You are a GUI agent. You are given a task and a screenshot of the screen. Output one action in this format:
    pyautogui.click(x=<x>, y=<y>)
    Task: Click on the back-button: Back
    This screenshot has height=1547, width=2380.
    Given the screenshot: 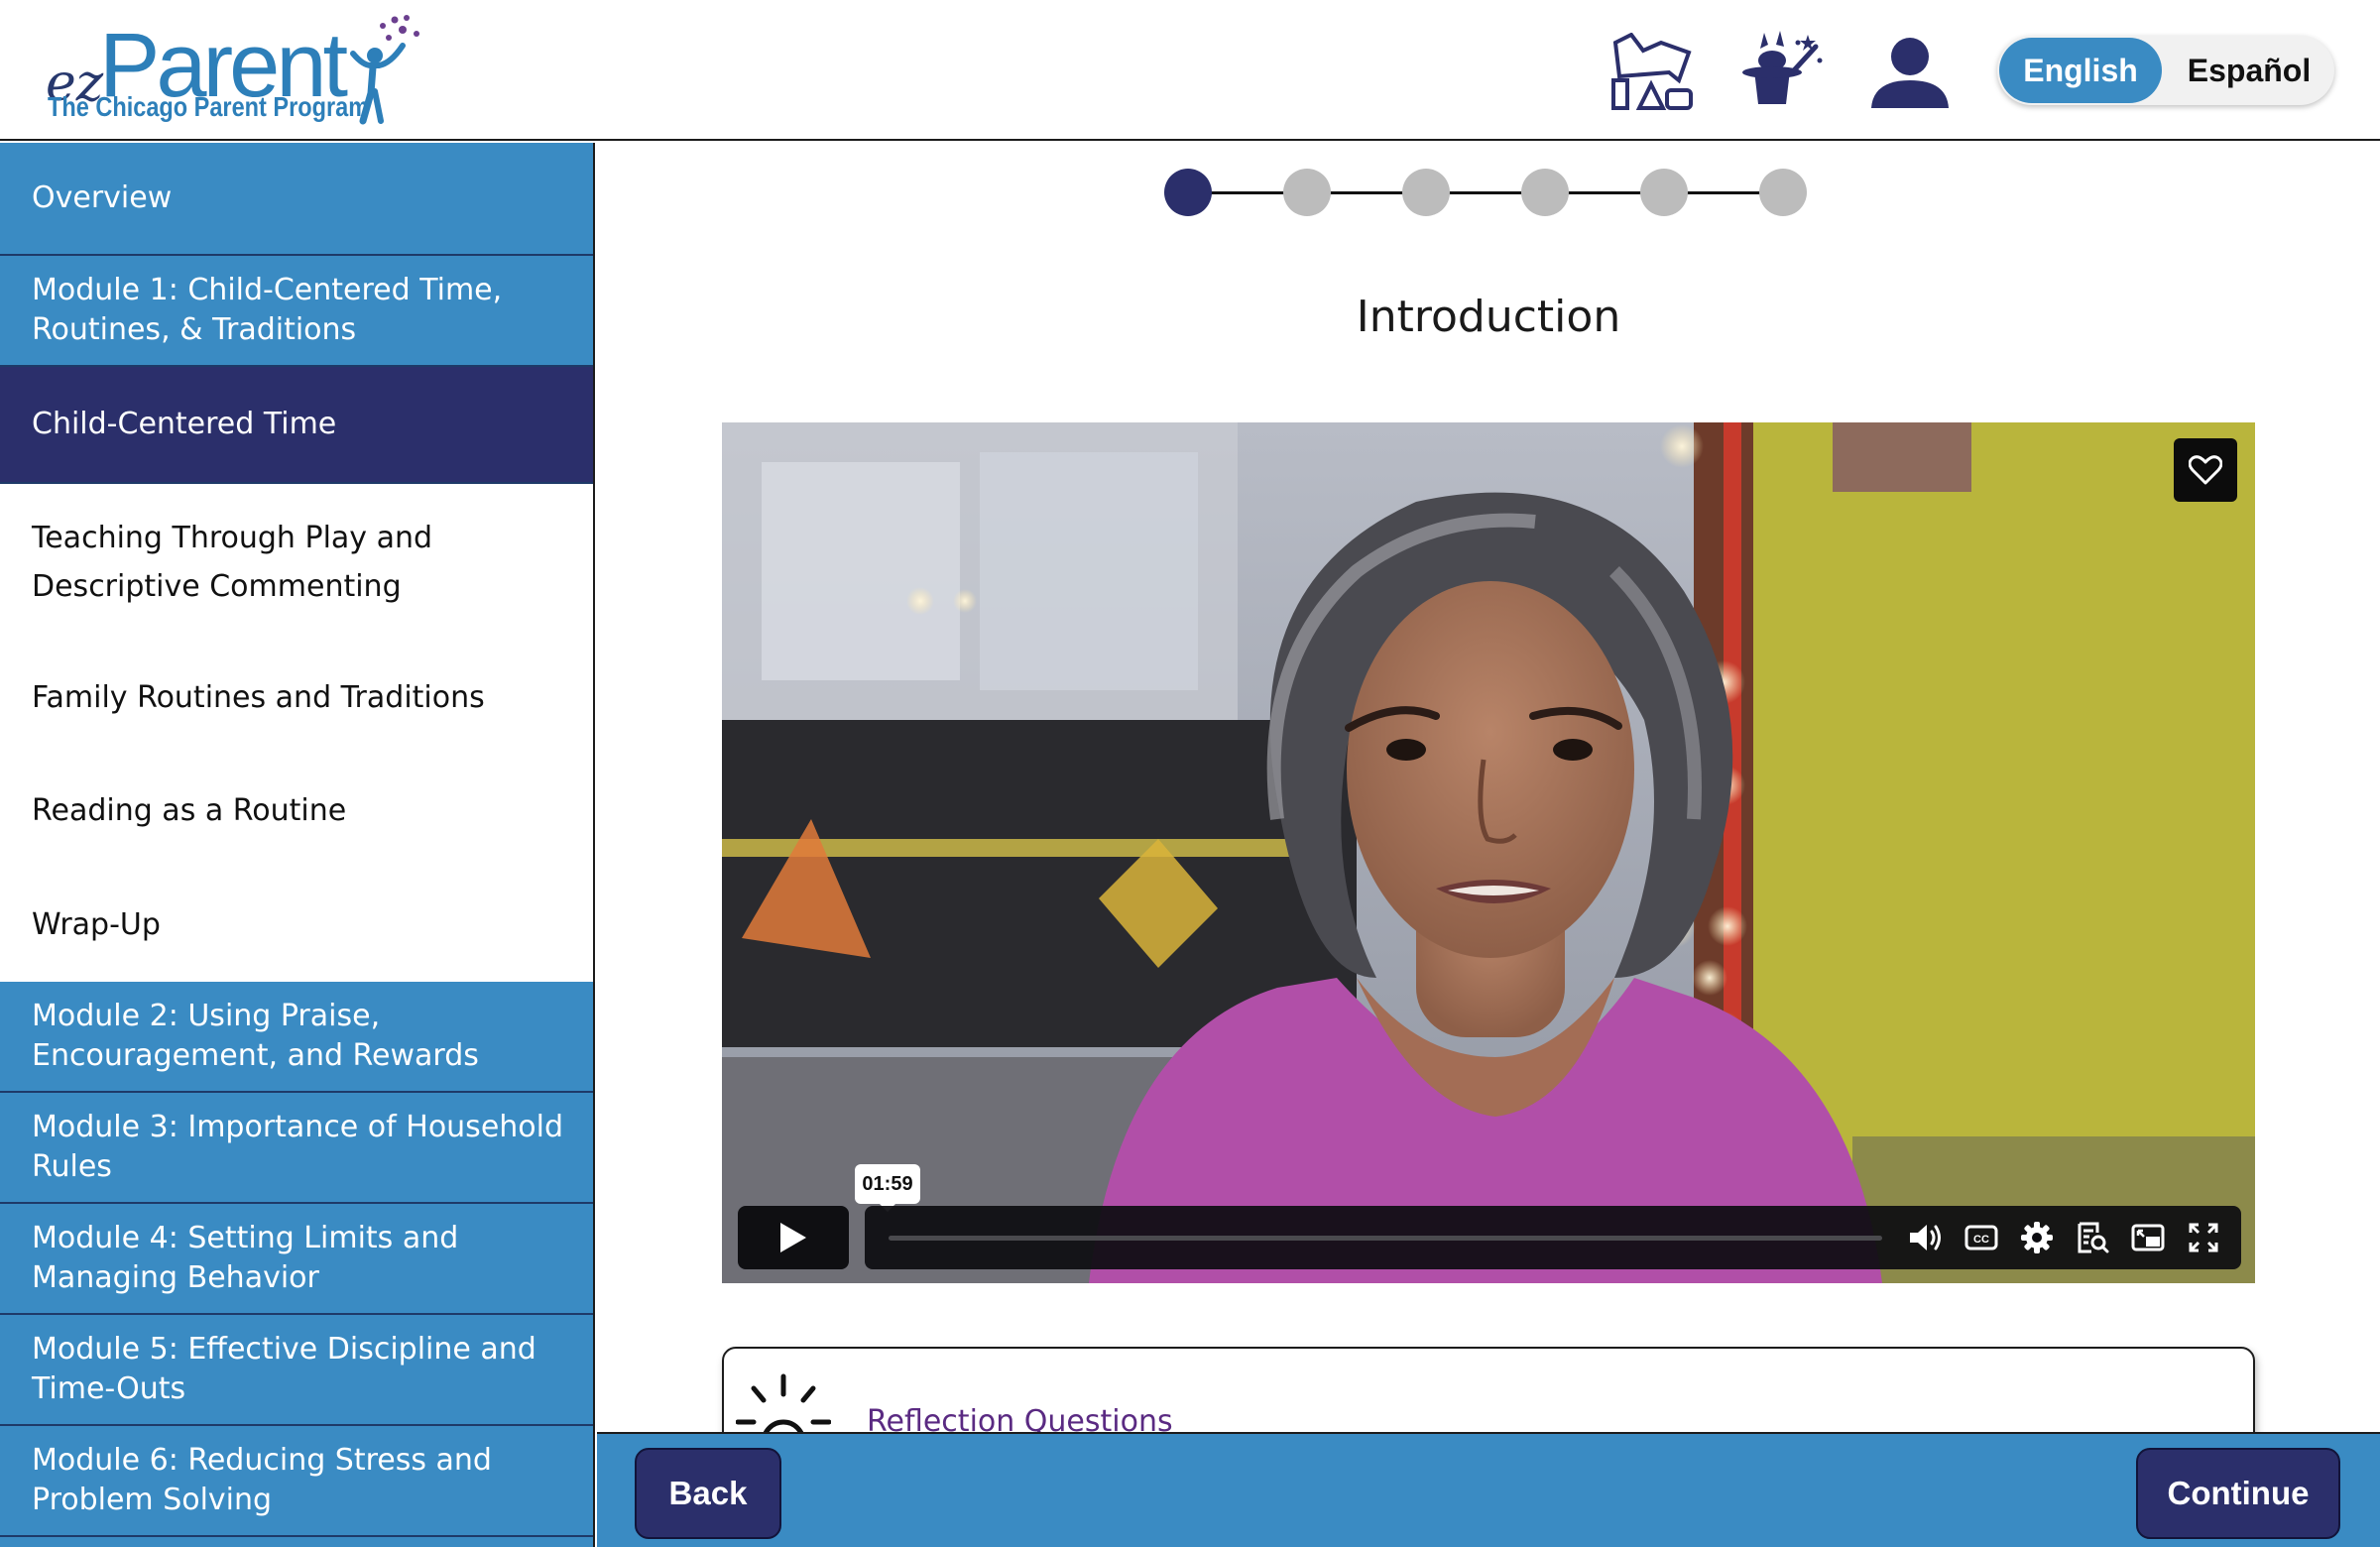 What is the action you would take?
    pyautogui.click(x=708, y=1493)
    